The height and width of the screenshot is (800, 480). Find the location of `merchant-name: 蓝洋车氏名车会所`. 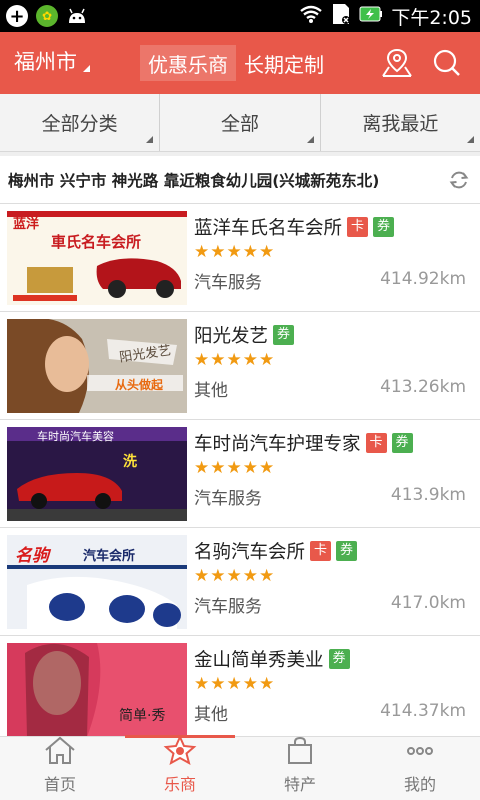

merchant-name: 蓝洋车氏名车会所 is located at coordinates (268, 228).